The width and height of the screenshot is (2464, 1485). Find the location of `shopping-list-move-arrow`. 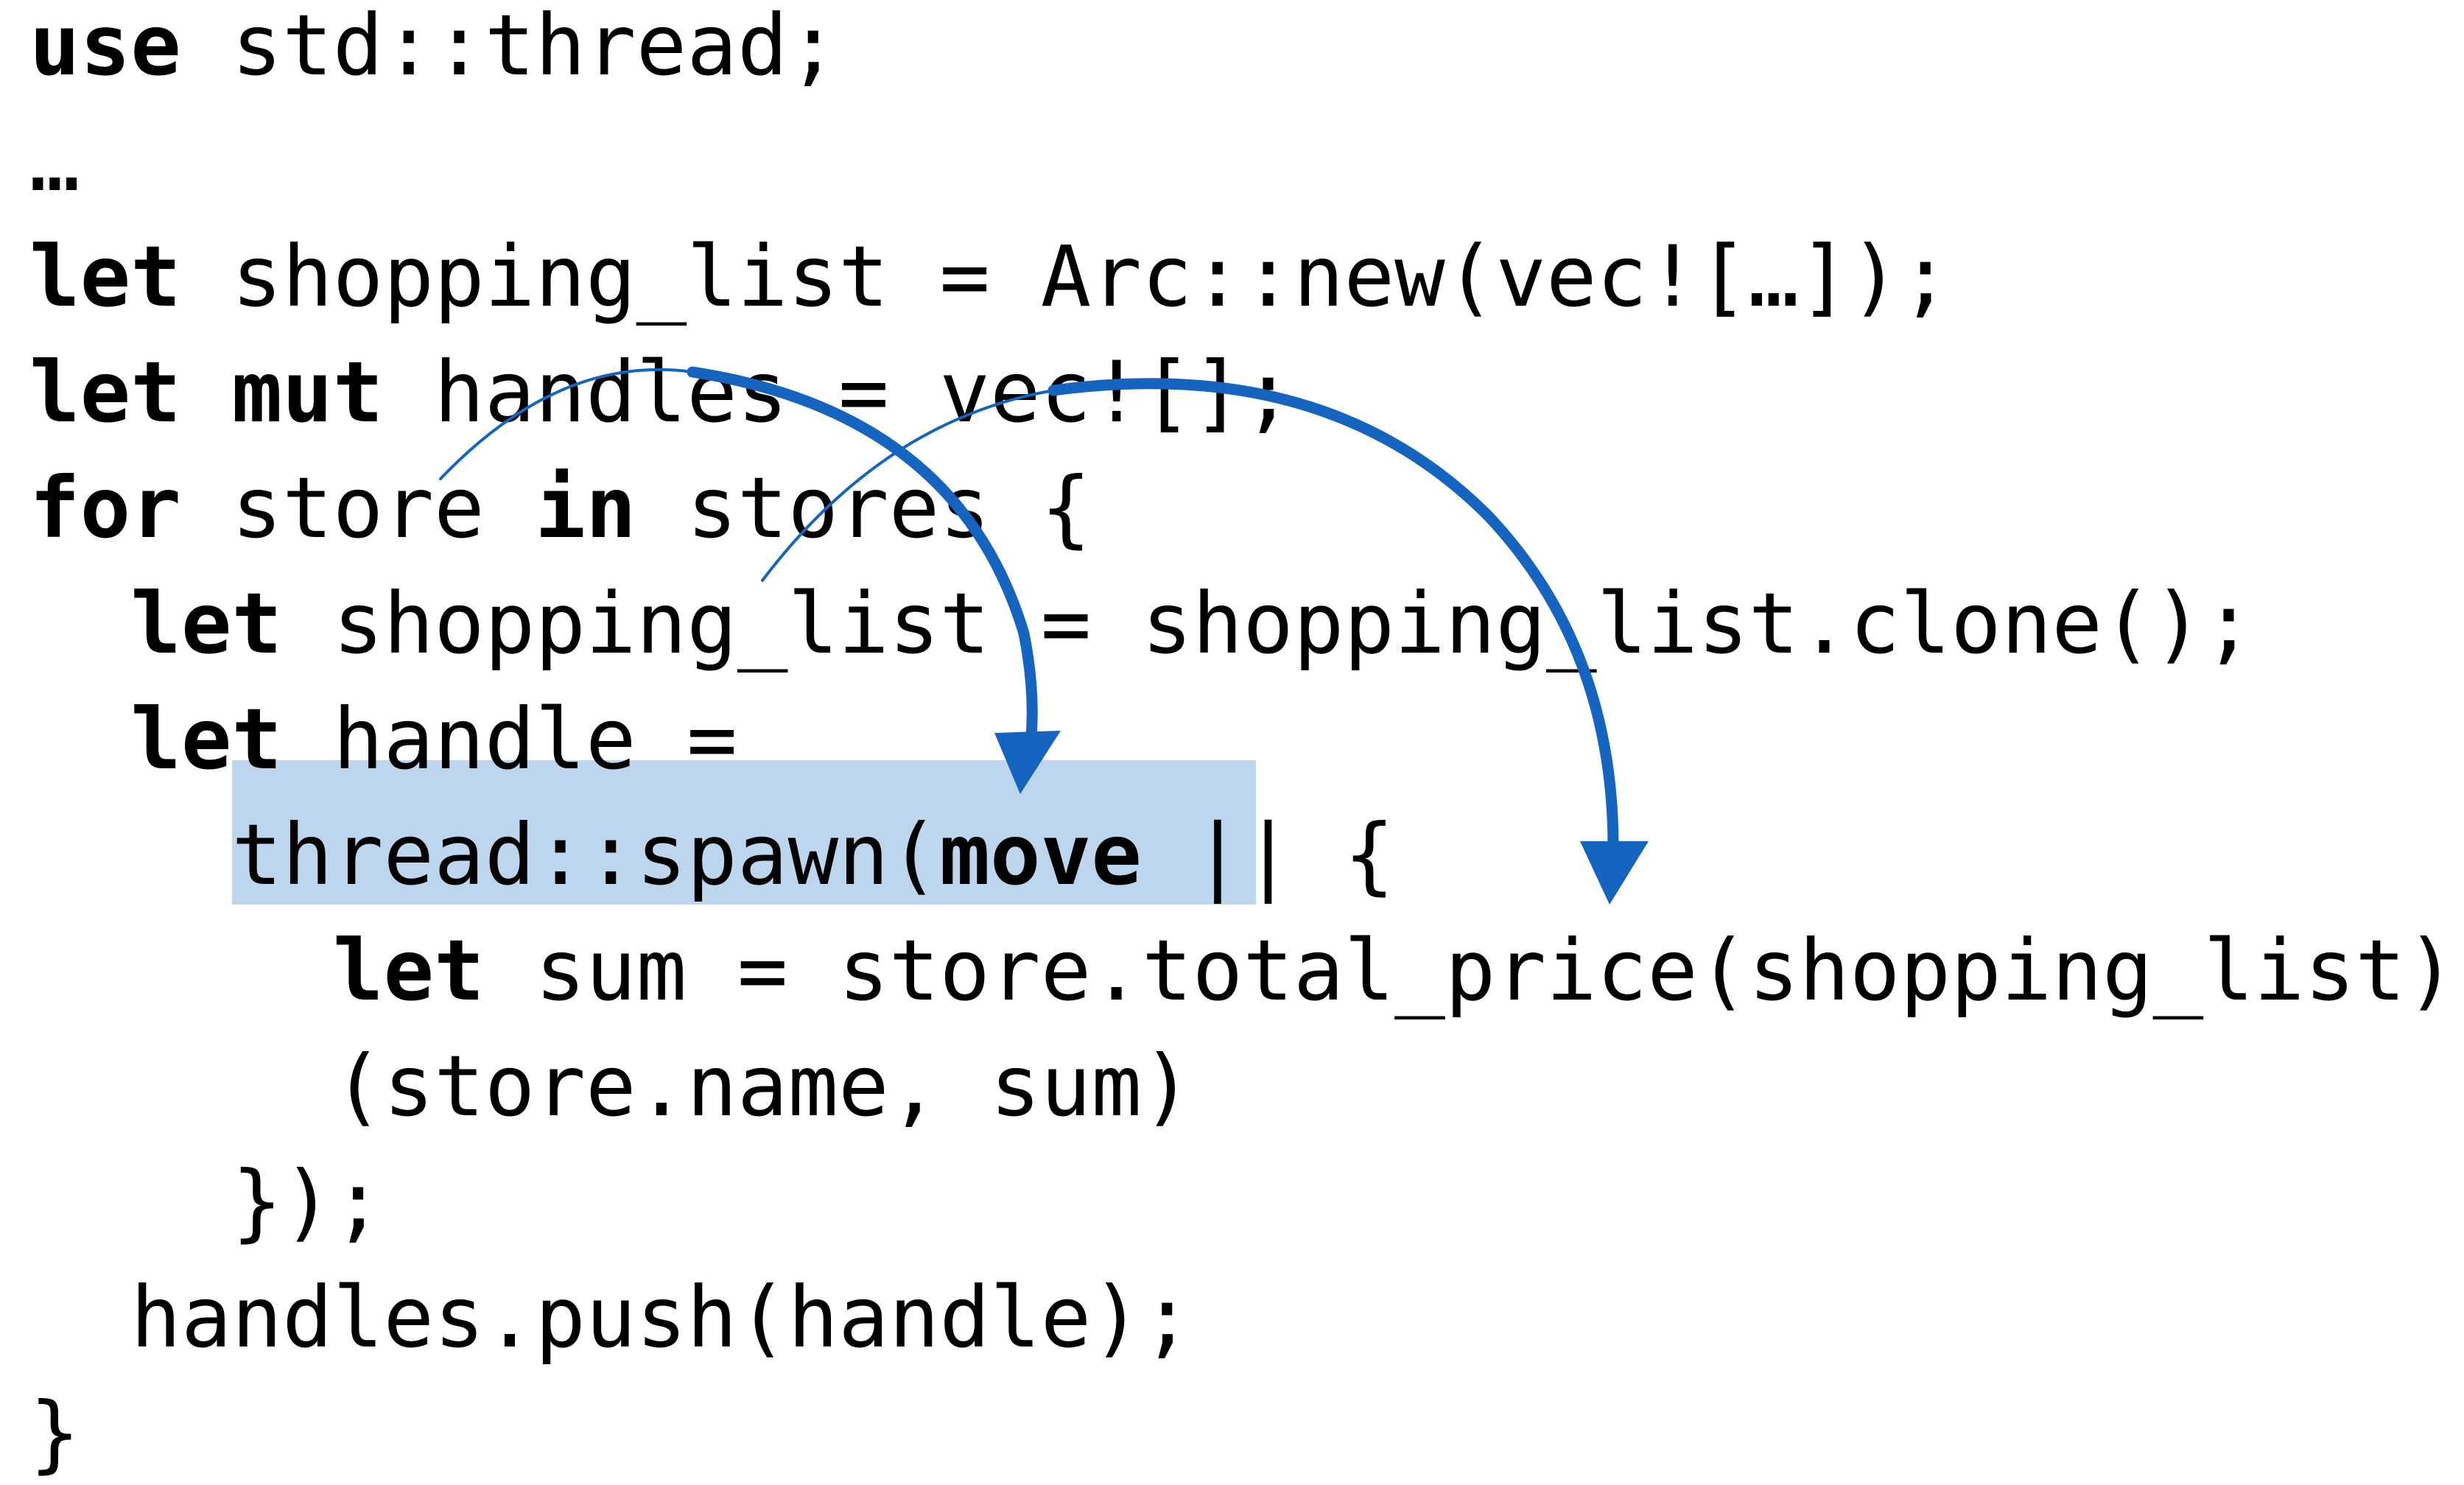

shopping-list-move-arrow is located at coordinates (1205, 642).